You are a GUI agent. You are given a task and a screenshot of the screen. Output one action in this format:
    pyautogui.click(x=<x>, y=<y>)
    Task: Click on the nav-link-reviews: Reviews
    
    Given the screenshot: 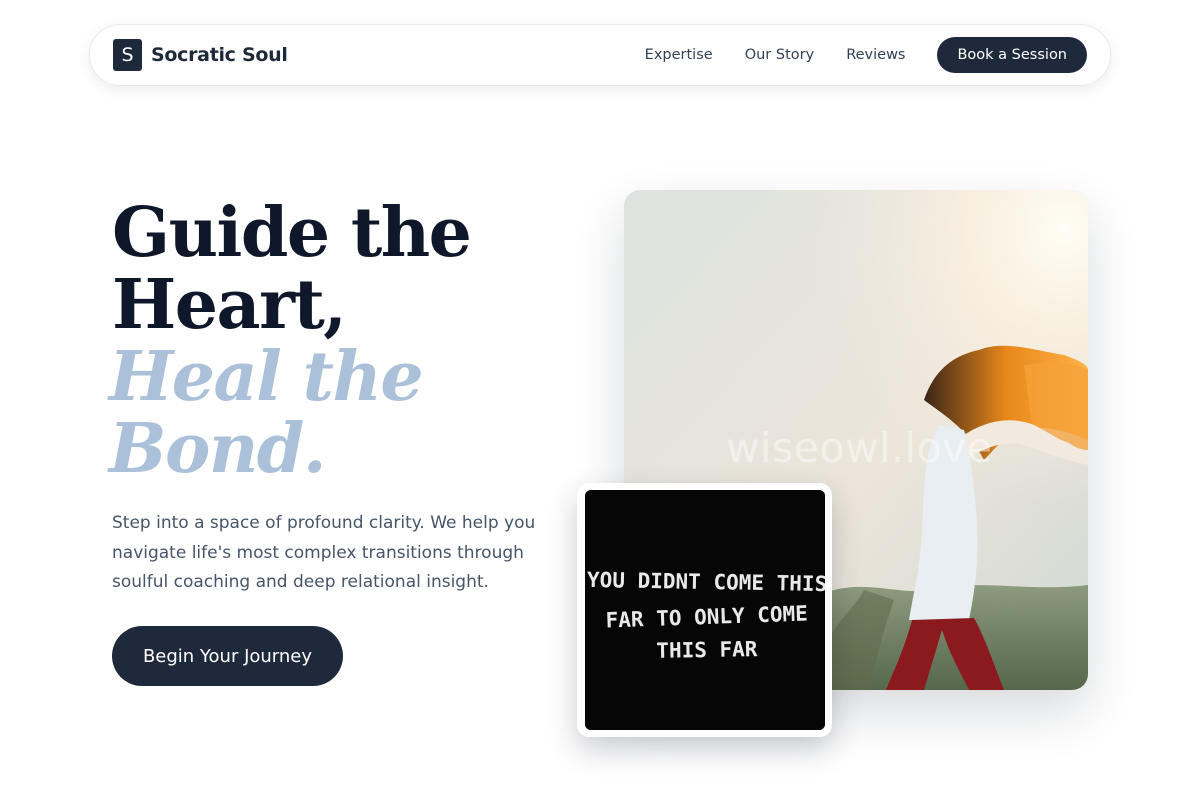 What is the action you would take?
    pyautogui.click(x=875, y=55)
    